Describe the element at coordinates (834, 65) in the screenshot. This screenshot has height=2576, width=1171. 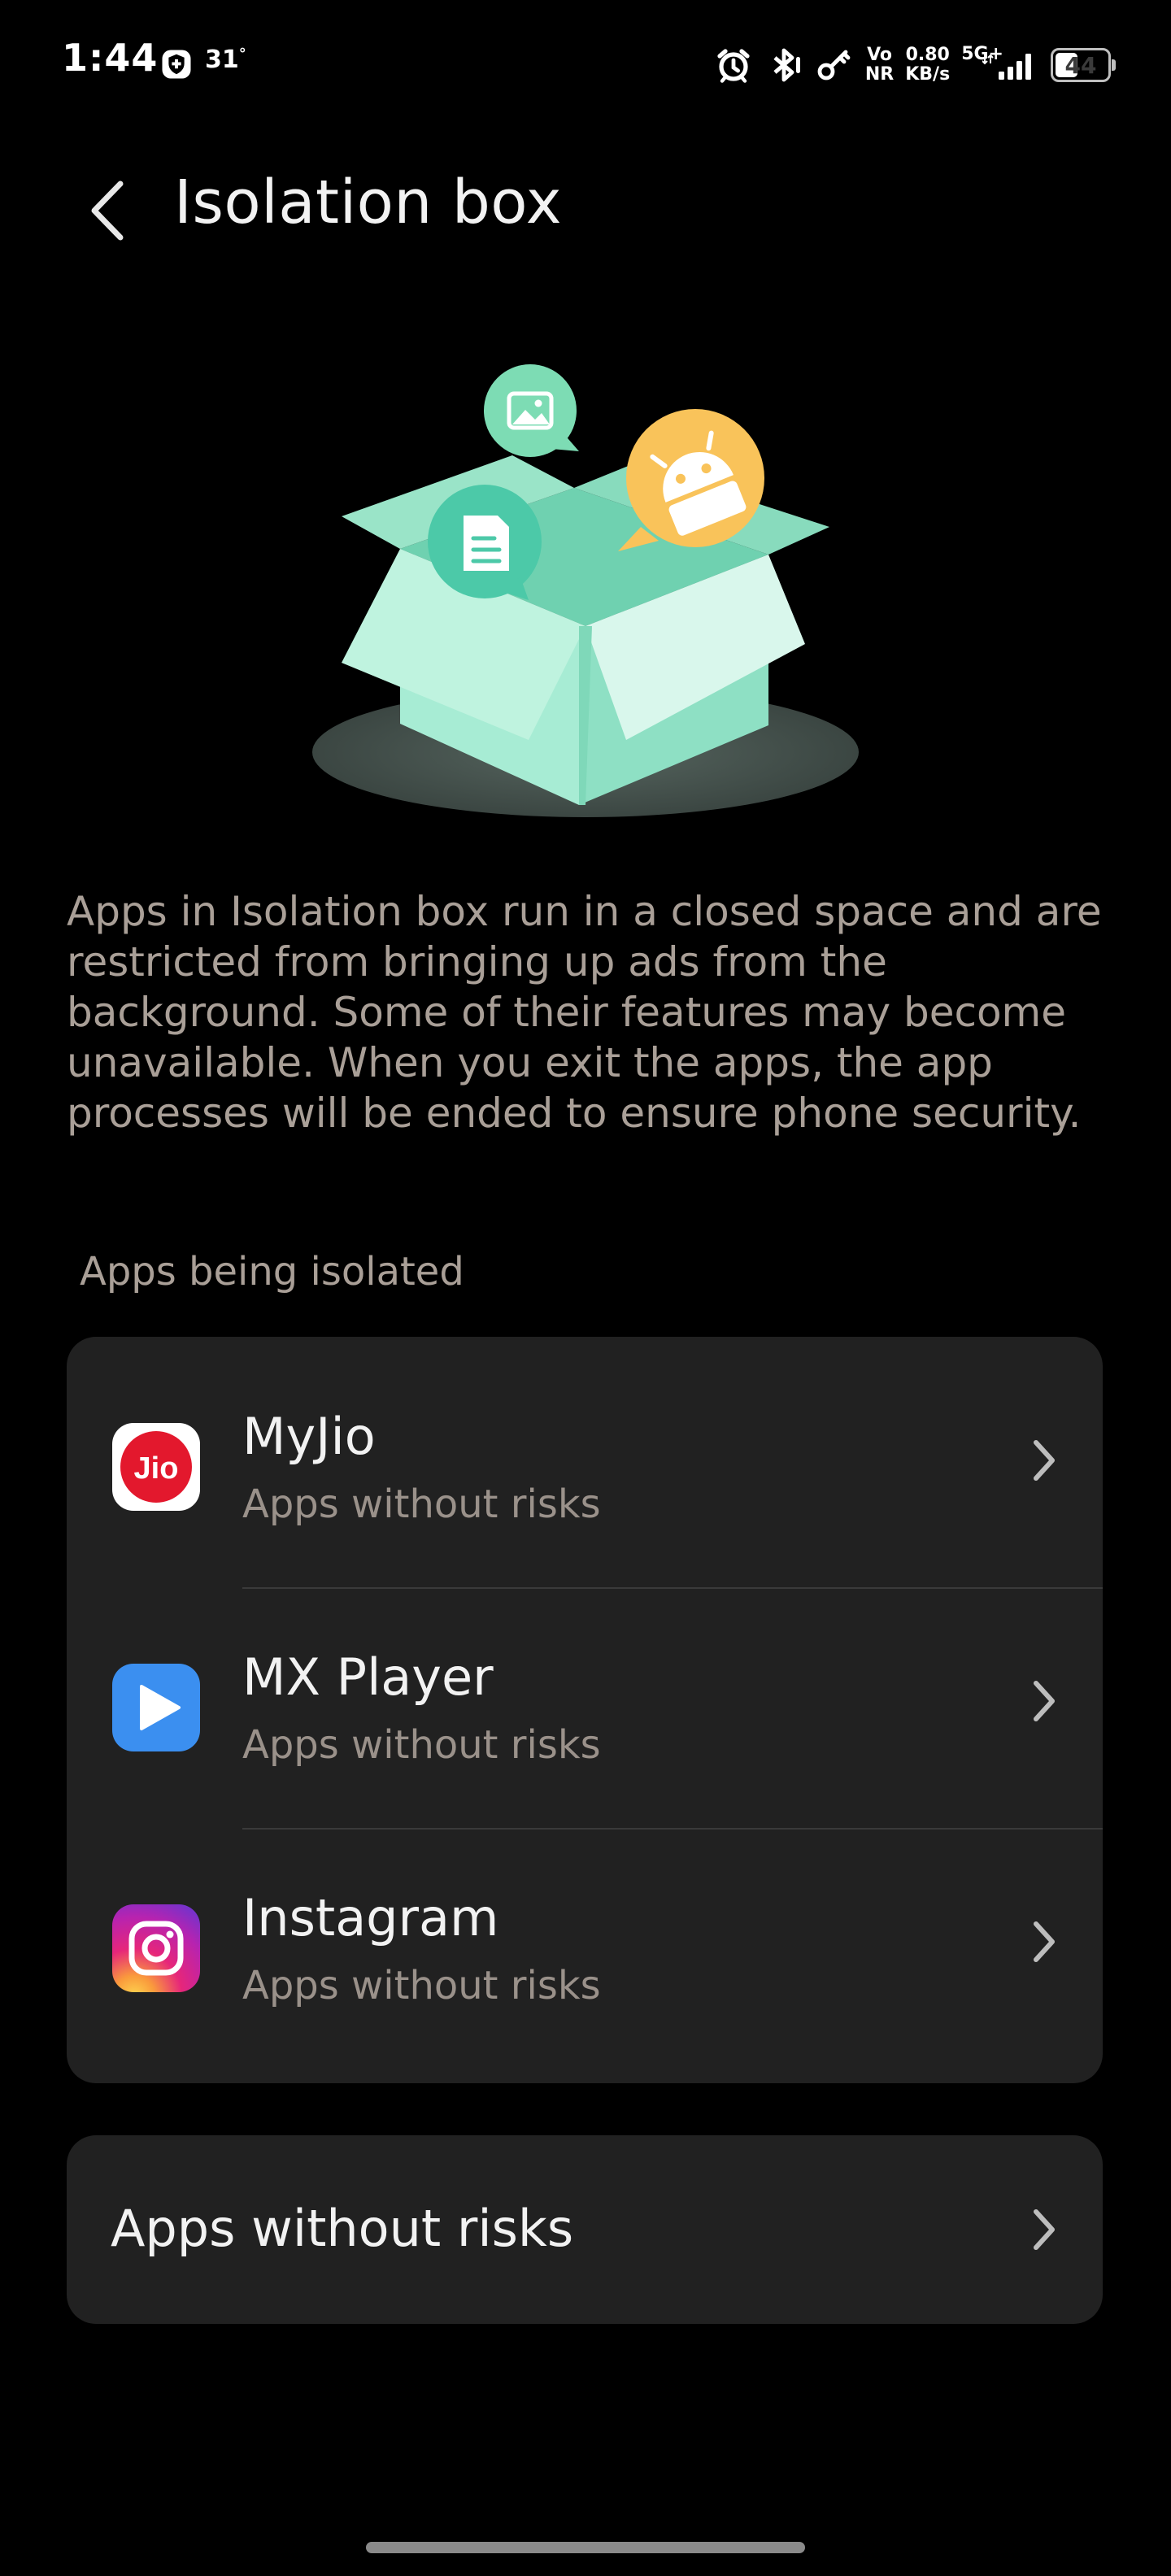
I see `vpn-key-icon` at that location.